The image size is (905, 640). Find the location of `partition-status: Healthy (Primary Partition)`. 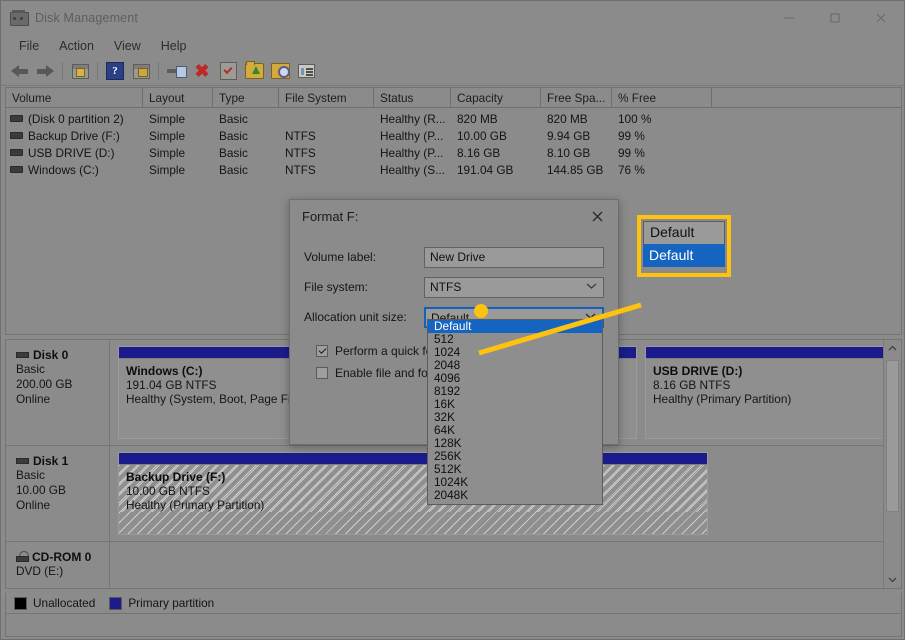

partition-status: Healthy (Primary Partition) is located at coordinates (722, 399).